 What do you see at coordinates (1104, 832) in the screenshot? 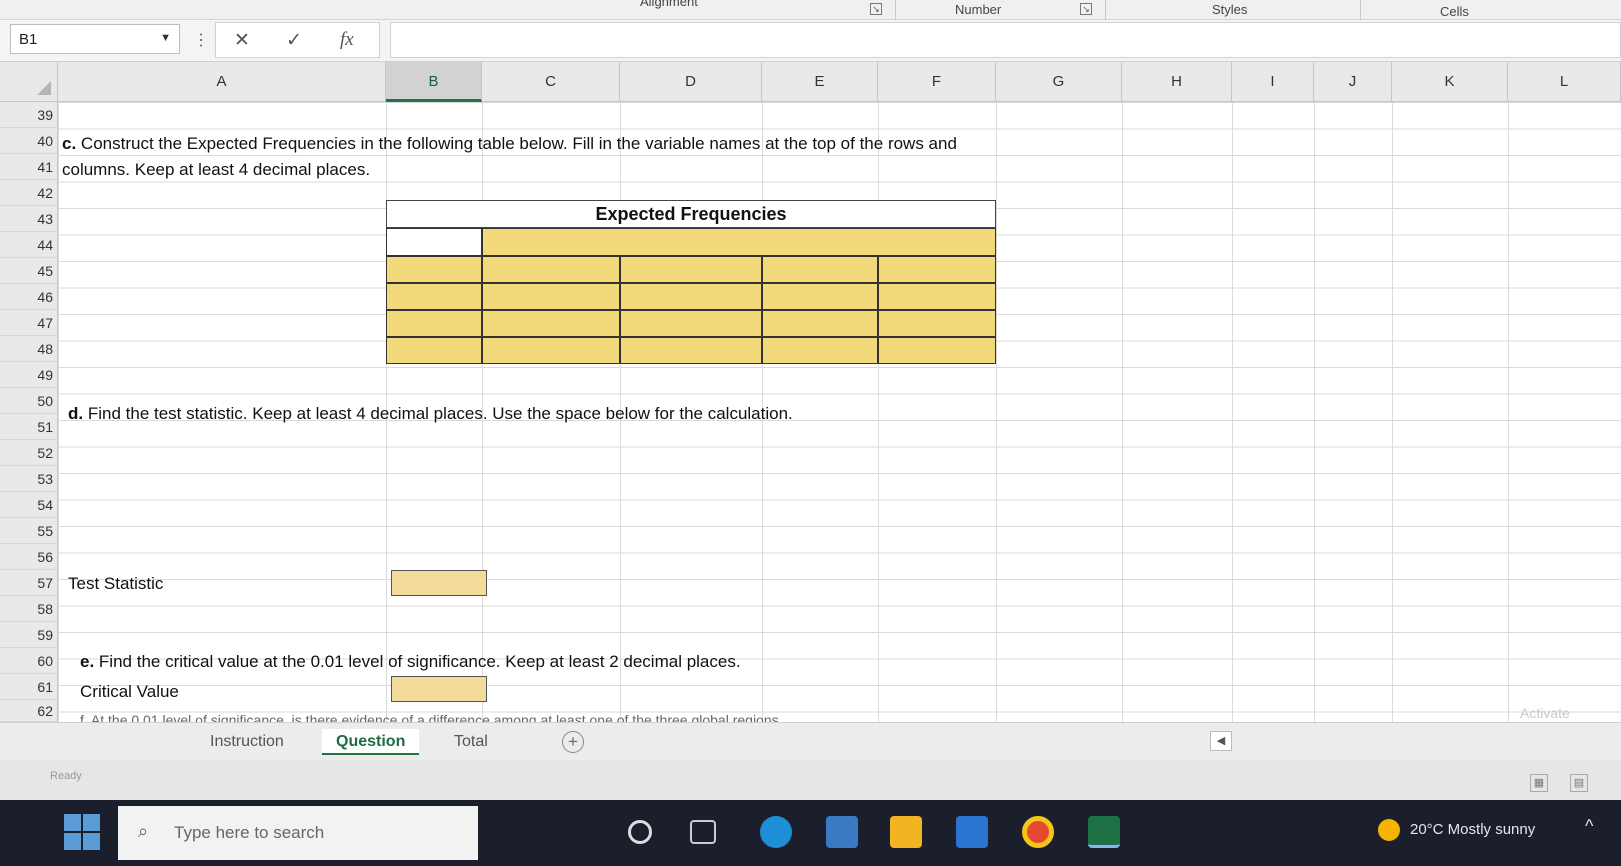
I see `excel-taskbar-icon` at bounding box center [1104, 832].